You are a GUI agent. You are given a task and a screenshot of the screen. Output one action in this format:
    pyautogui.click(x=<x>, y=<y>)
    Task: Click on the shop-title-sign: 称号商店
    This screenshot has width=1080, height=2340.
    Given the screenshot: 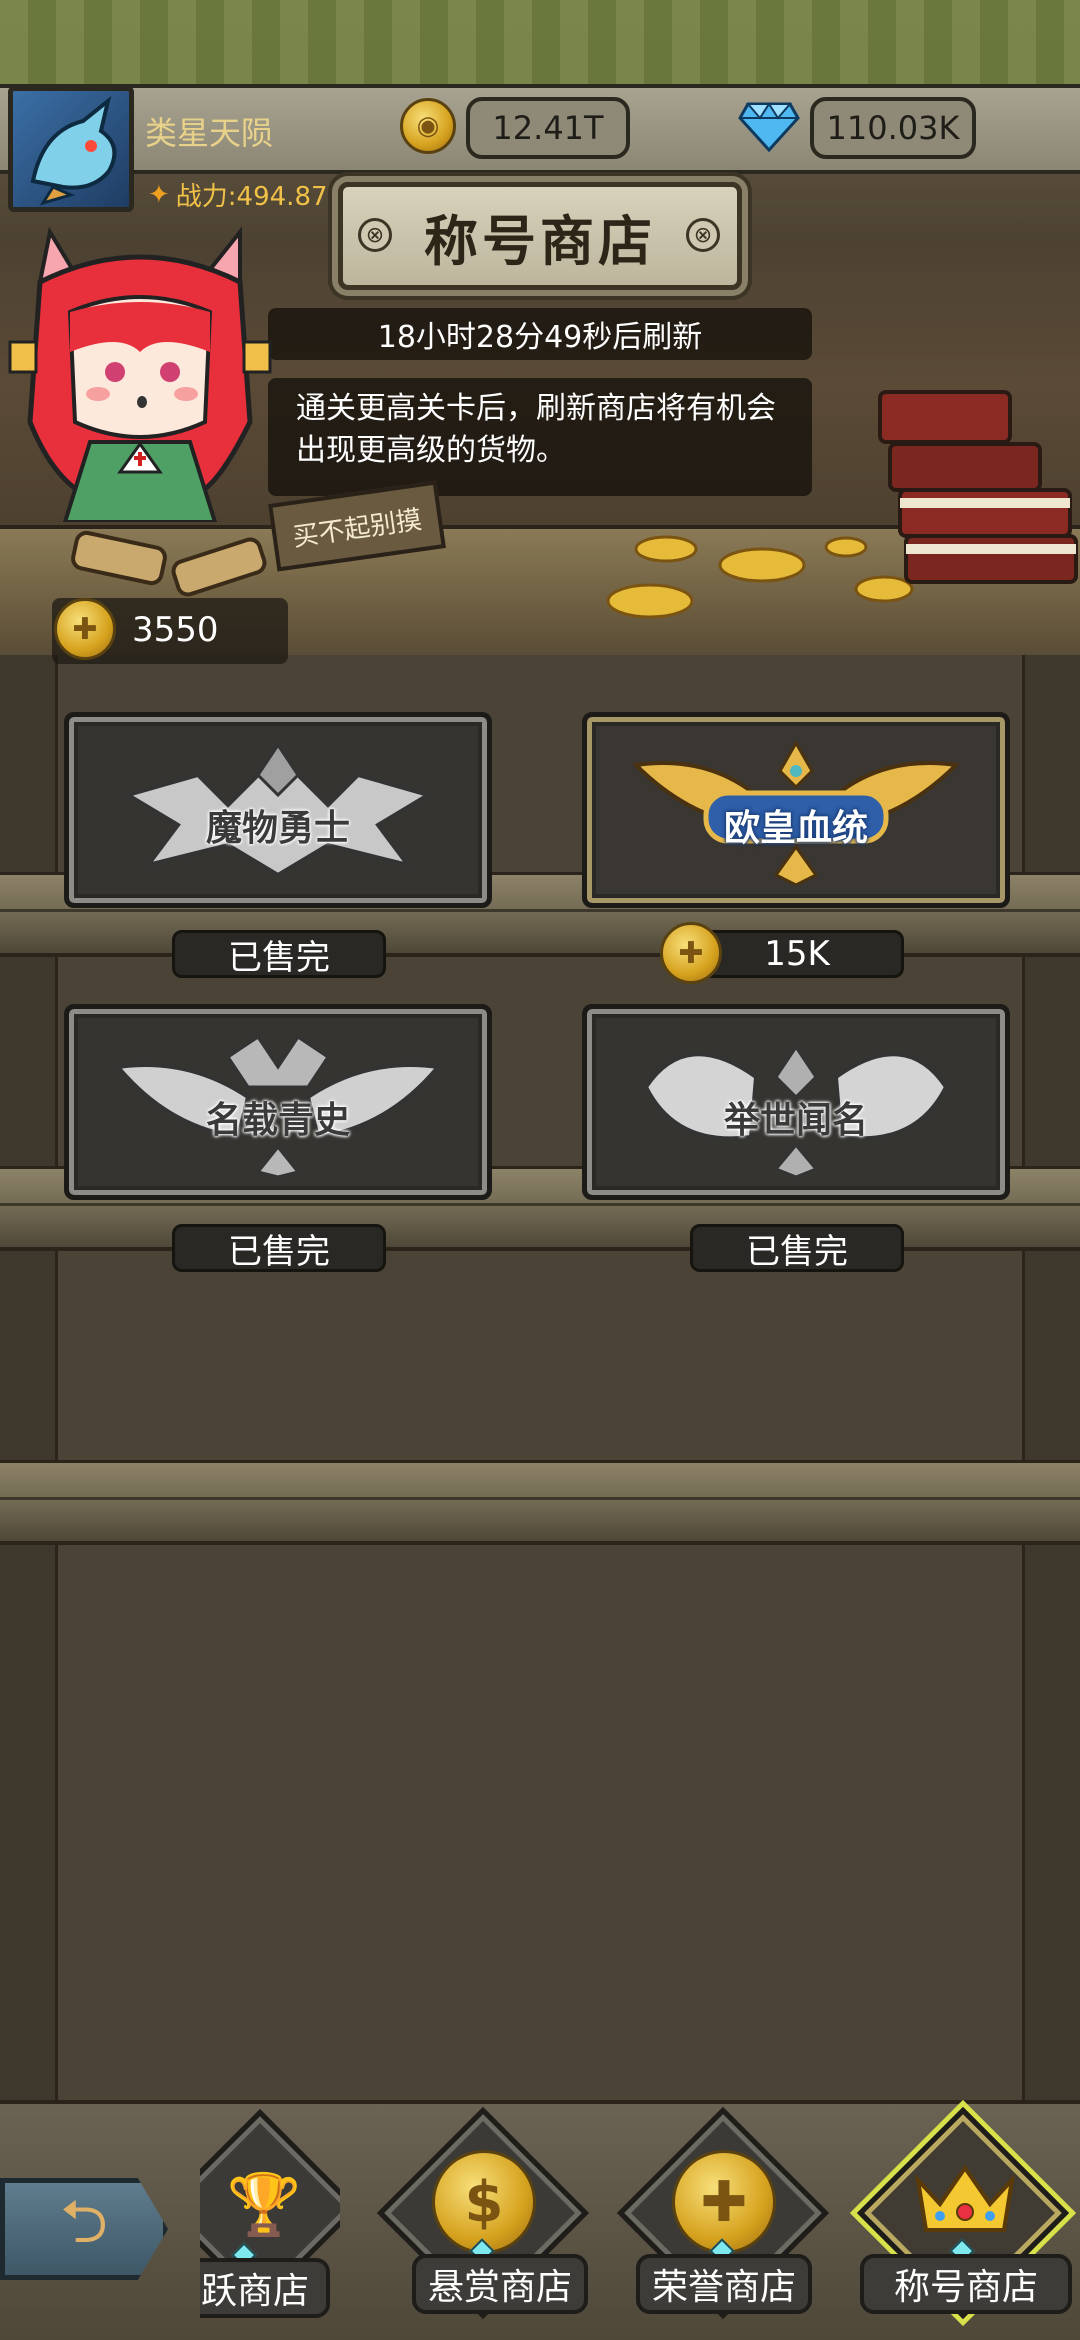 What is the action you would take?
    pyautogui.click(x=540, y=236)
    